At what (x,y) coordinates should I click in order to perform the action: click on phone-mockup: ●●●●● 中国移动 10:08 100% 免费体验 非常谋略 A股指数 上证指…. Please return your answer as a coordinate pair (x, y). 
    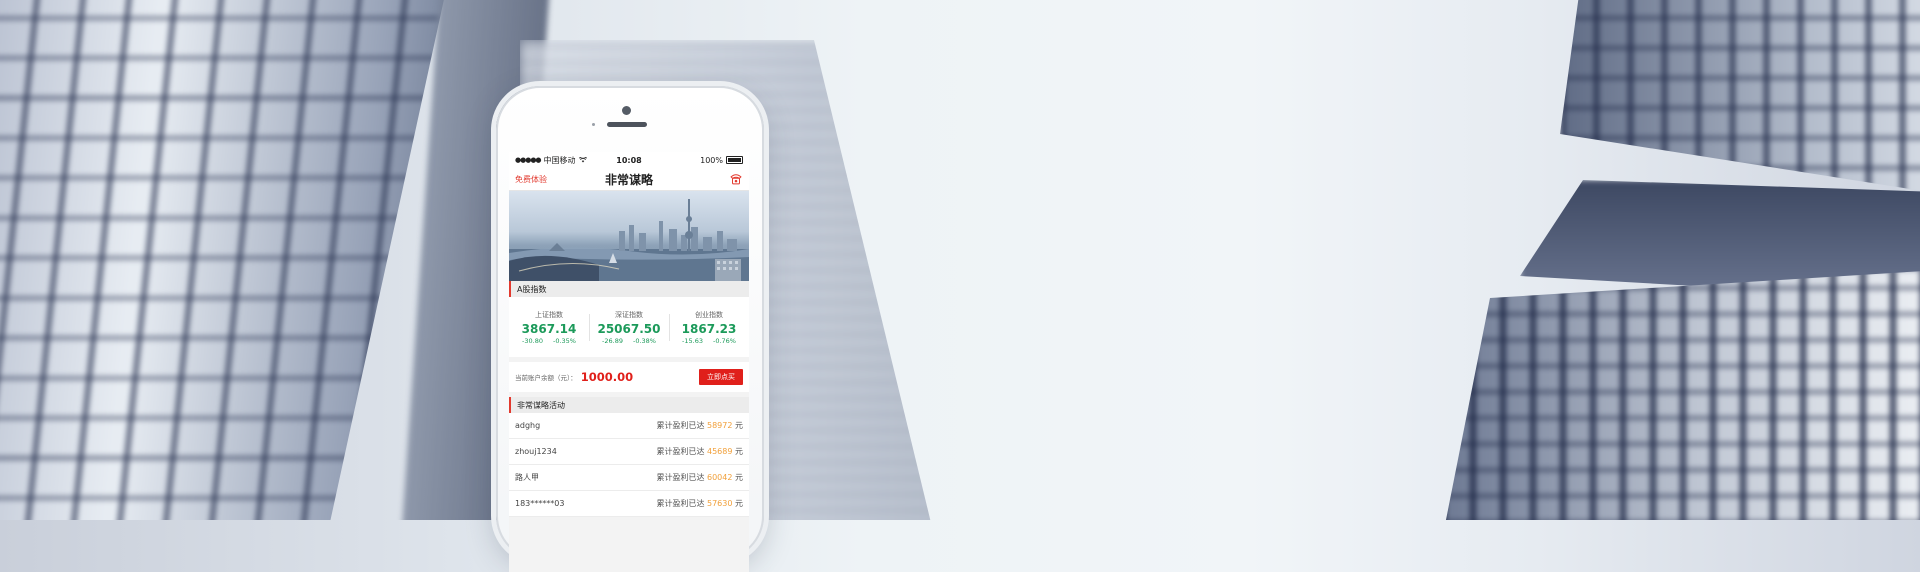
    Looking at the image, I should click on (630, 329).